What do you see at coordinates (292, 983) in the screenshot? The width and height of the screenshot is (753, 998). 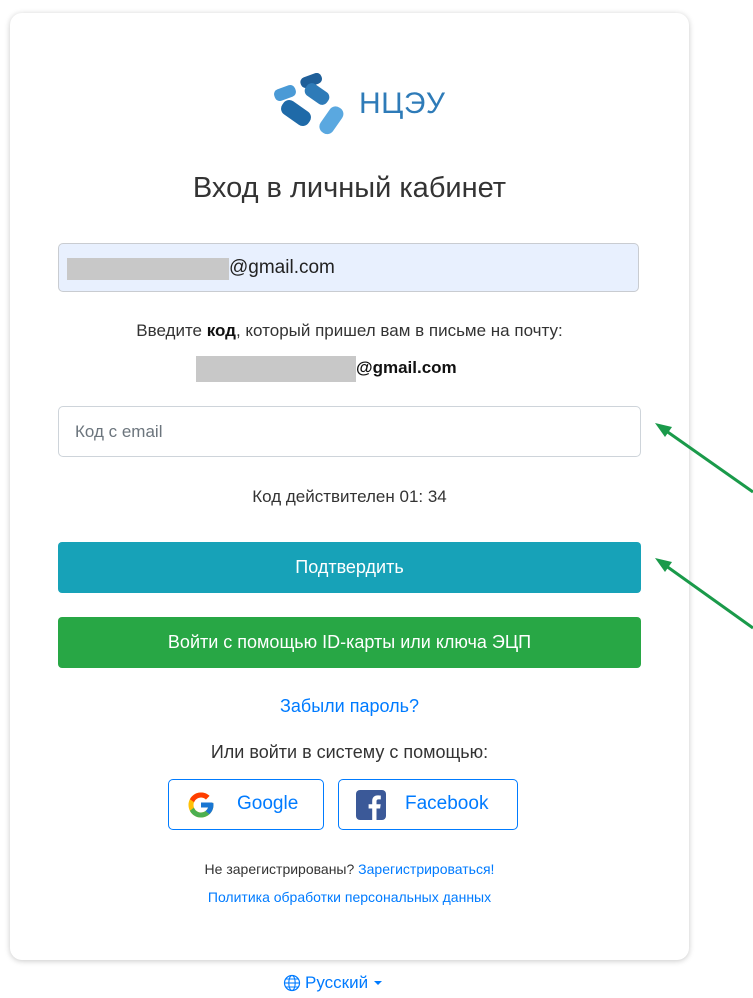 I see `globe-icon` at bounding box center [292, 983].